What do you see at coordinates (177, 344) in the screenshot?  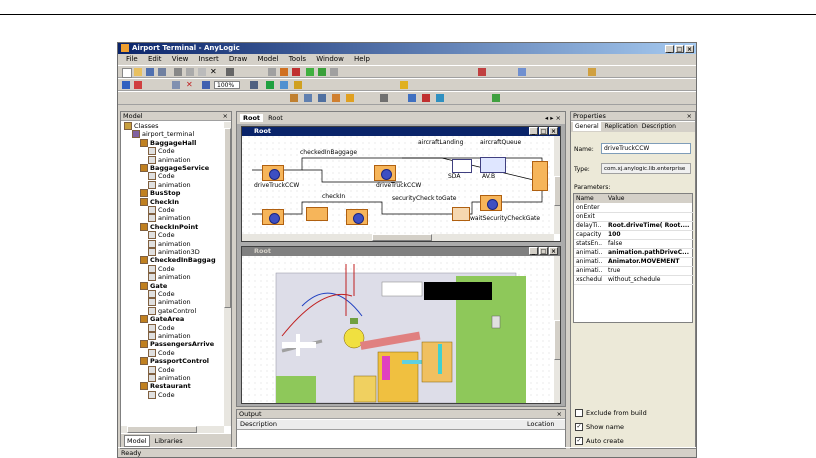 I see `tree-item: PassengersArrive` at bounding box center [177, 344].